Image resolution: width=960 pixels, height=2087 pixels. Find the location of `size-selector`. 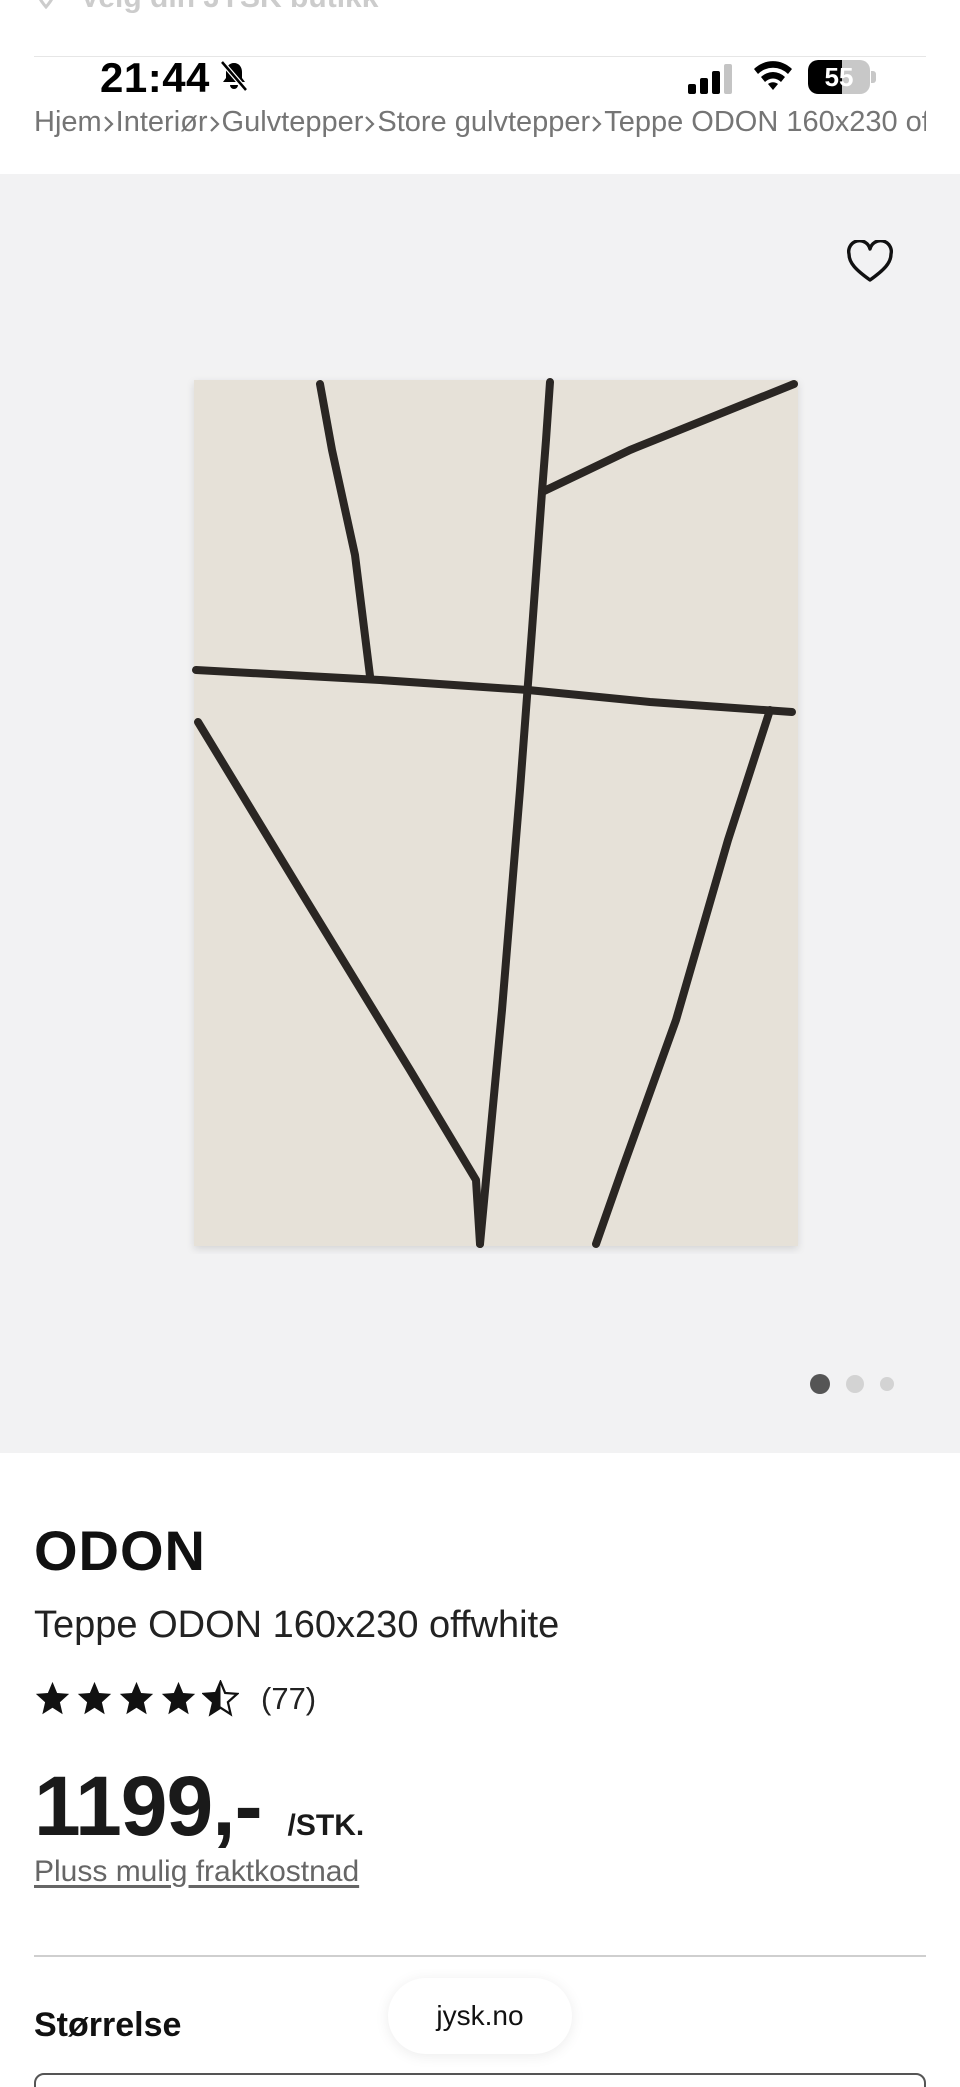

size-selector is located at coordinates (480, 2080).